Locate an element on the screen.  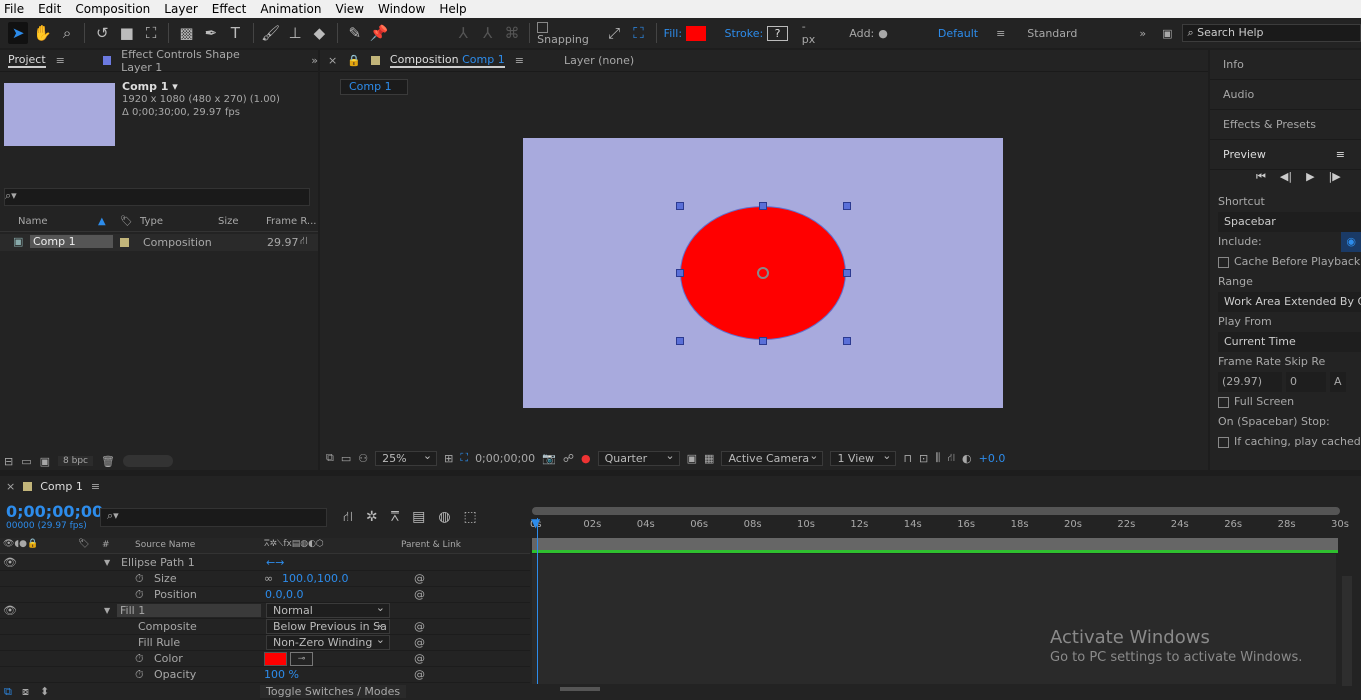
playhead-marker-icon: ▼ is located at coordinates (535, 523).